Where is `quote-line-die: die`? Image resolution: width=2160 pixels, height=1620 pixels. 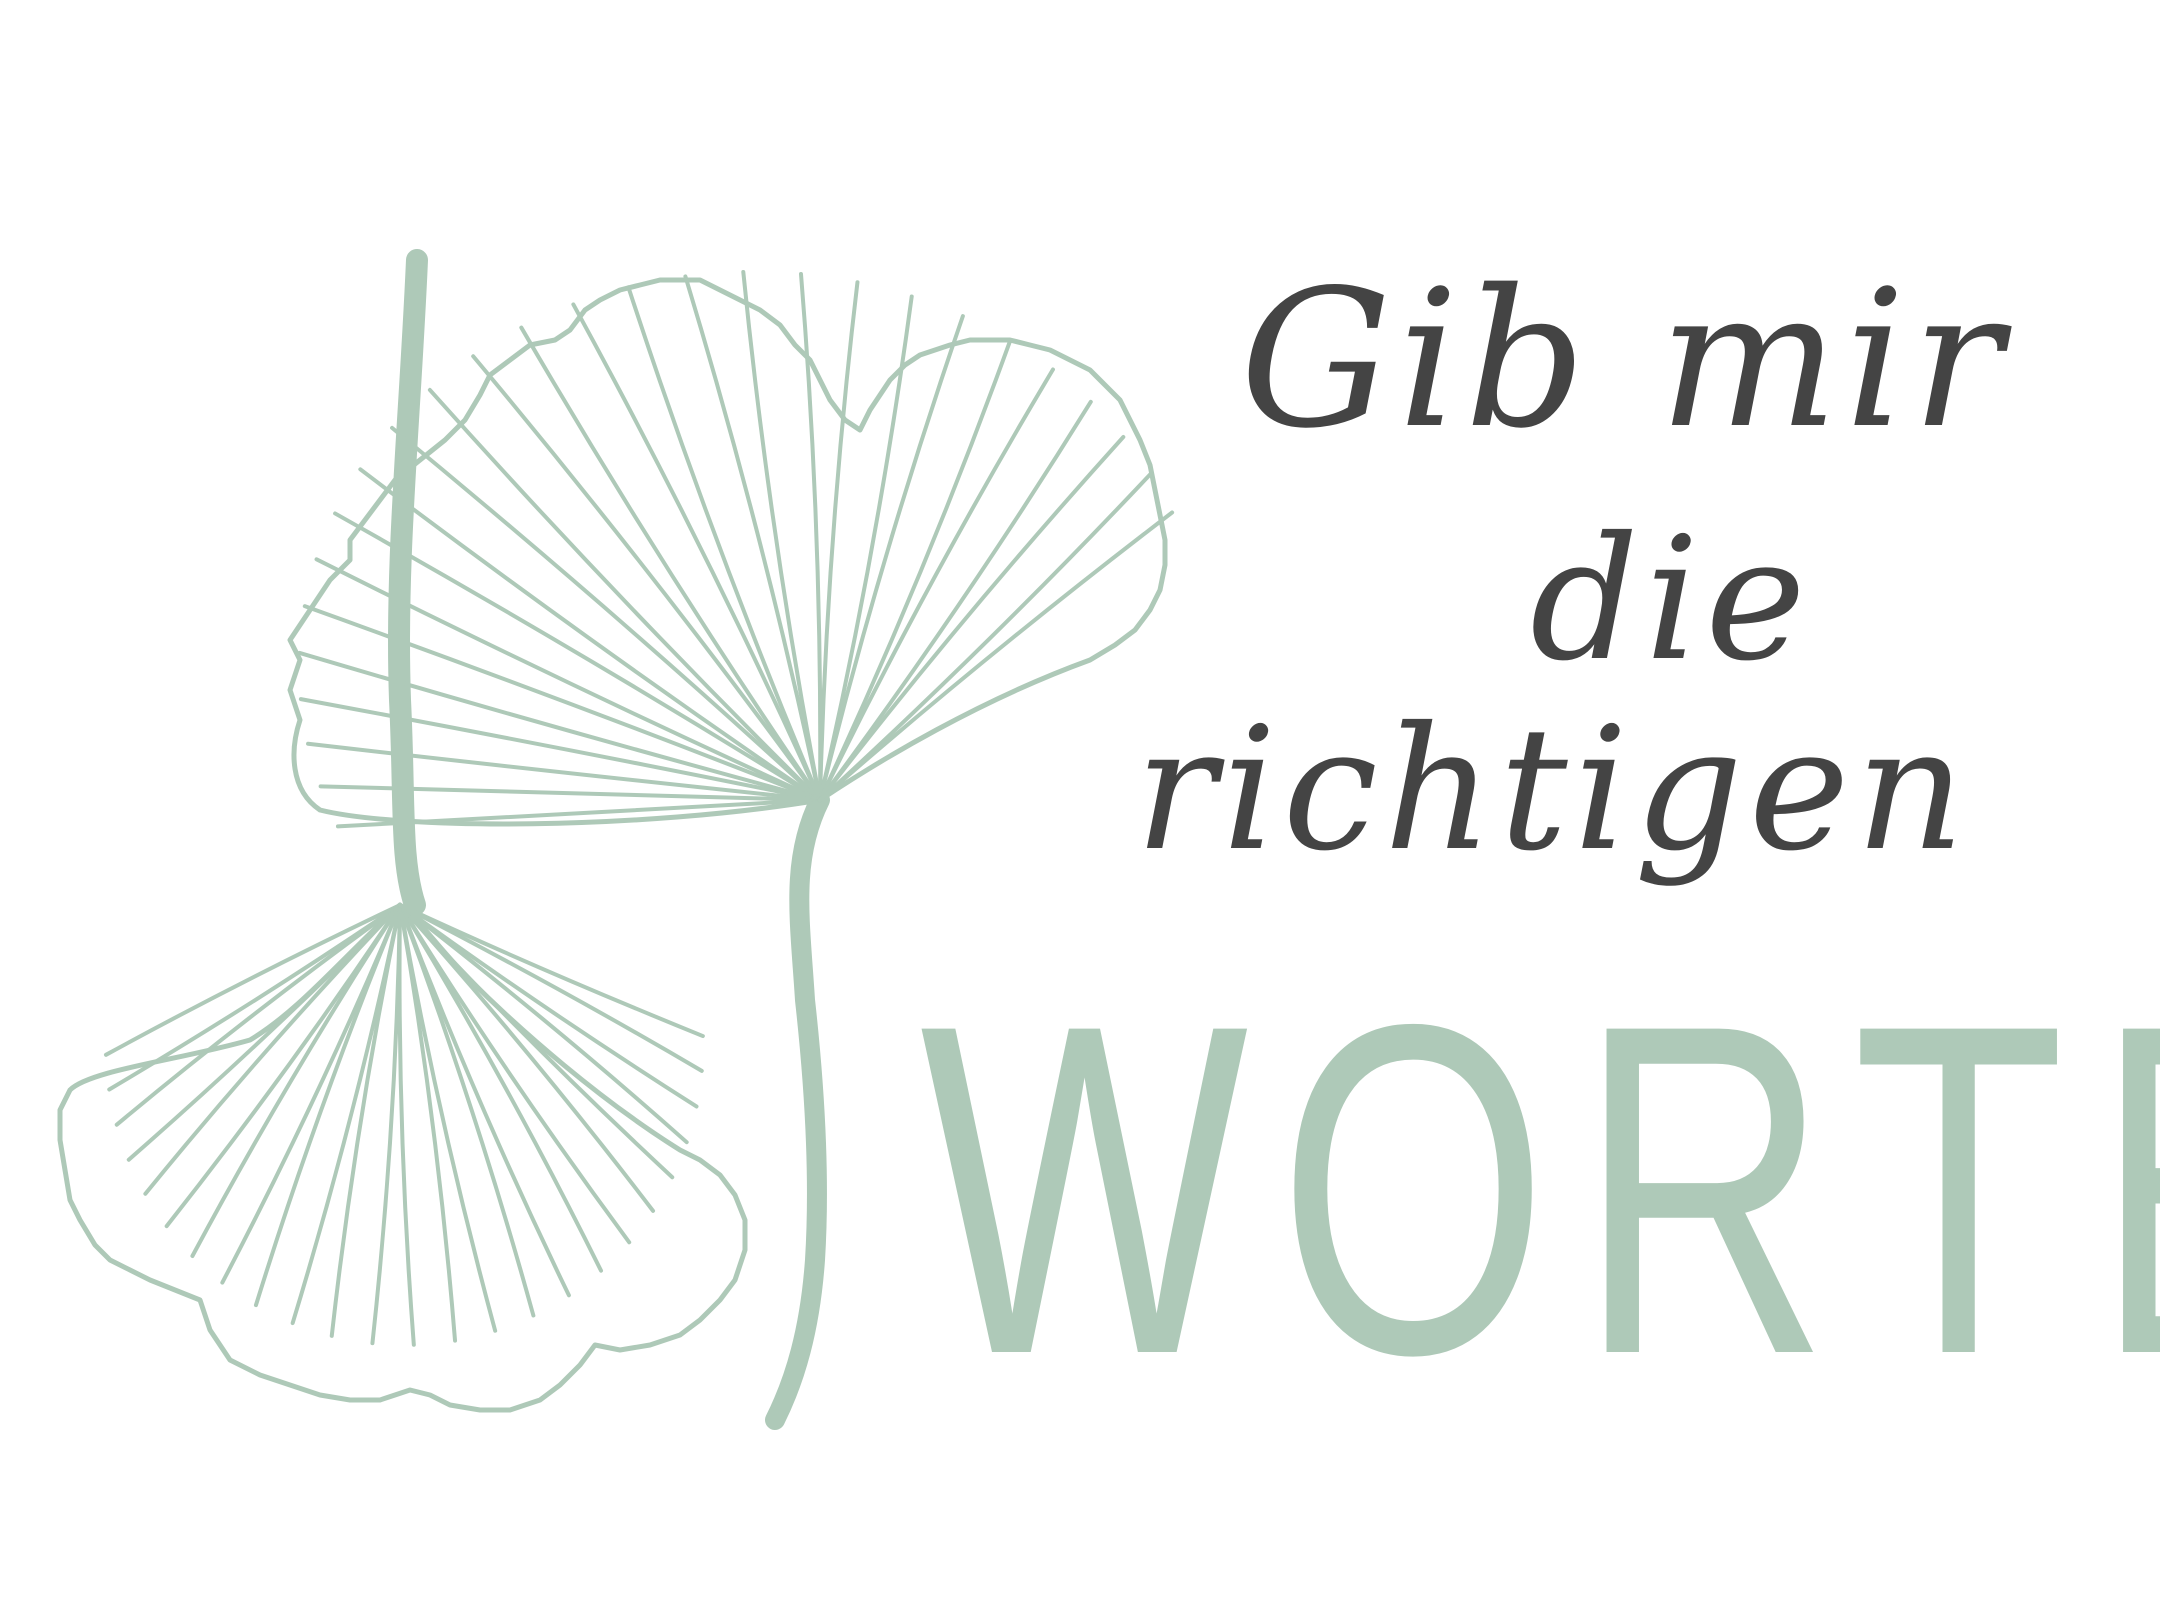 quote-line-die: die is located at coordinates (1671, 600).